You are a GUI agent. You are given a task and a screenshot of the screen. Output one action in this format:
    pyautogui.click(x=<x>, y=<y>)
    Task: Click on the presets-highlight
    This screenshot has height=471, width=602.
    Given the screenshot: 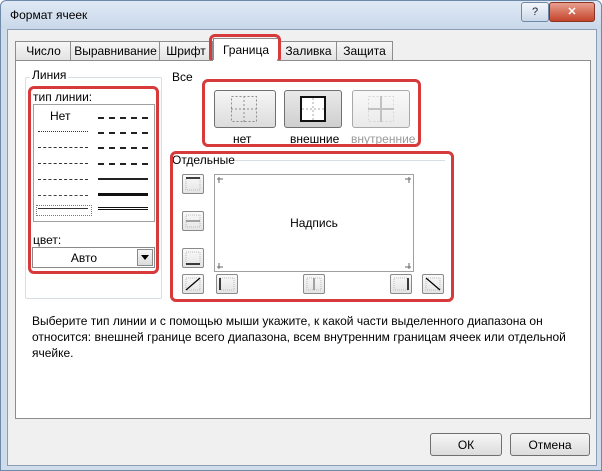 What is the action you would take?
    pyautogui.click(x=311, y=113)
    